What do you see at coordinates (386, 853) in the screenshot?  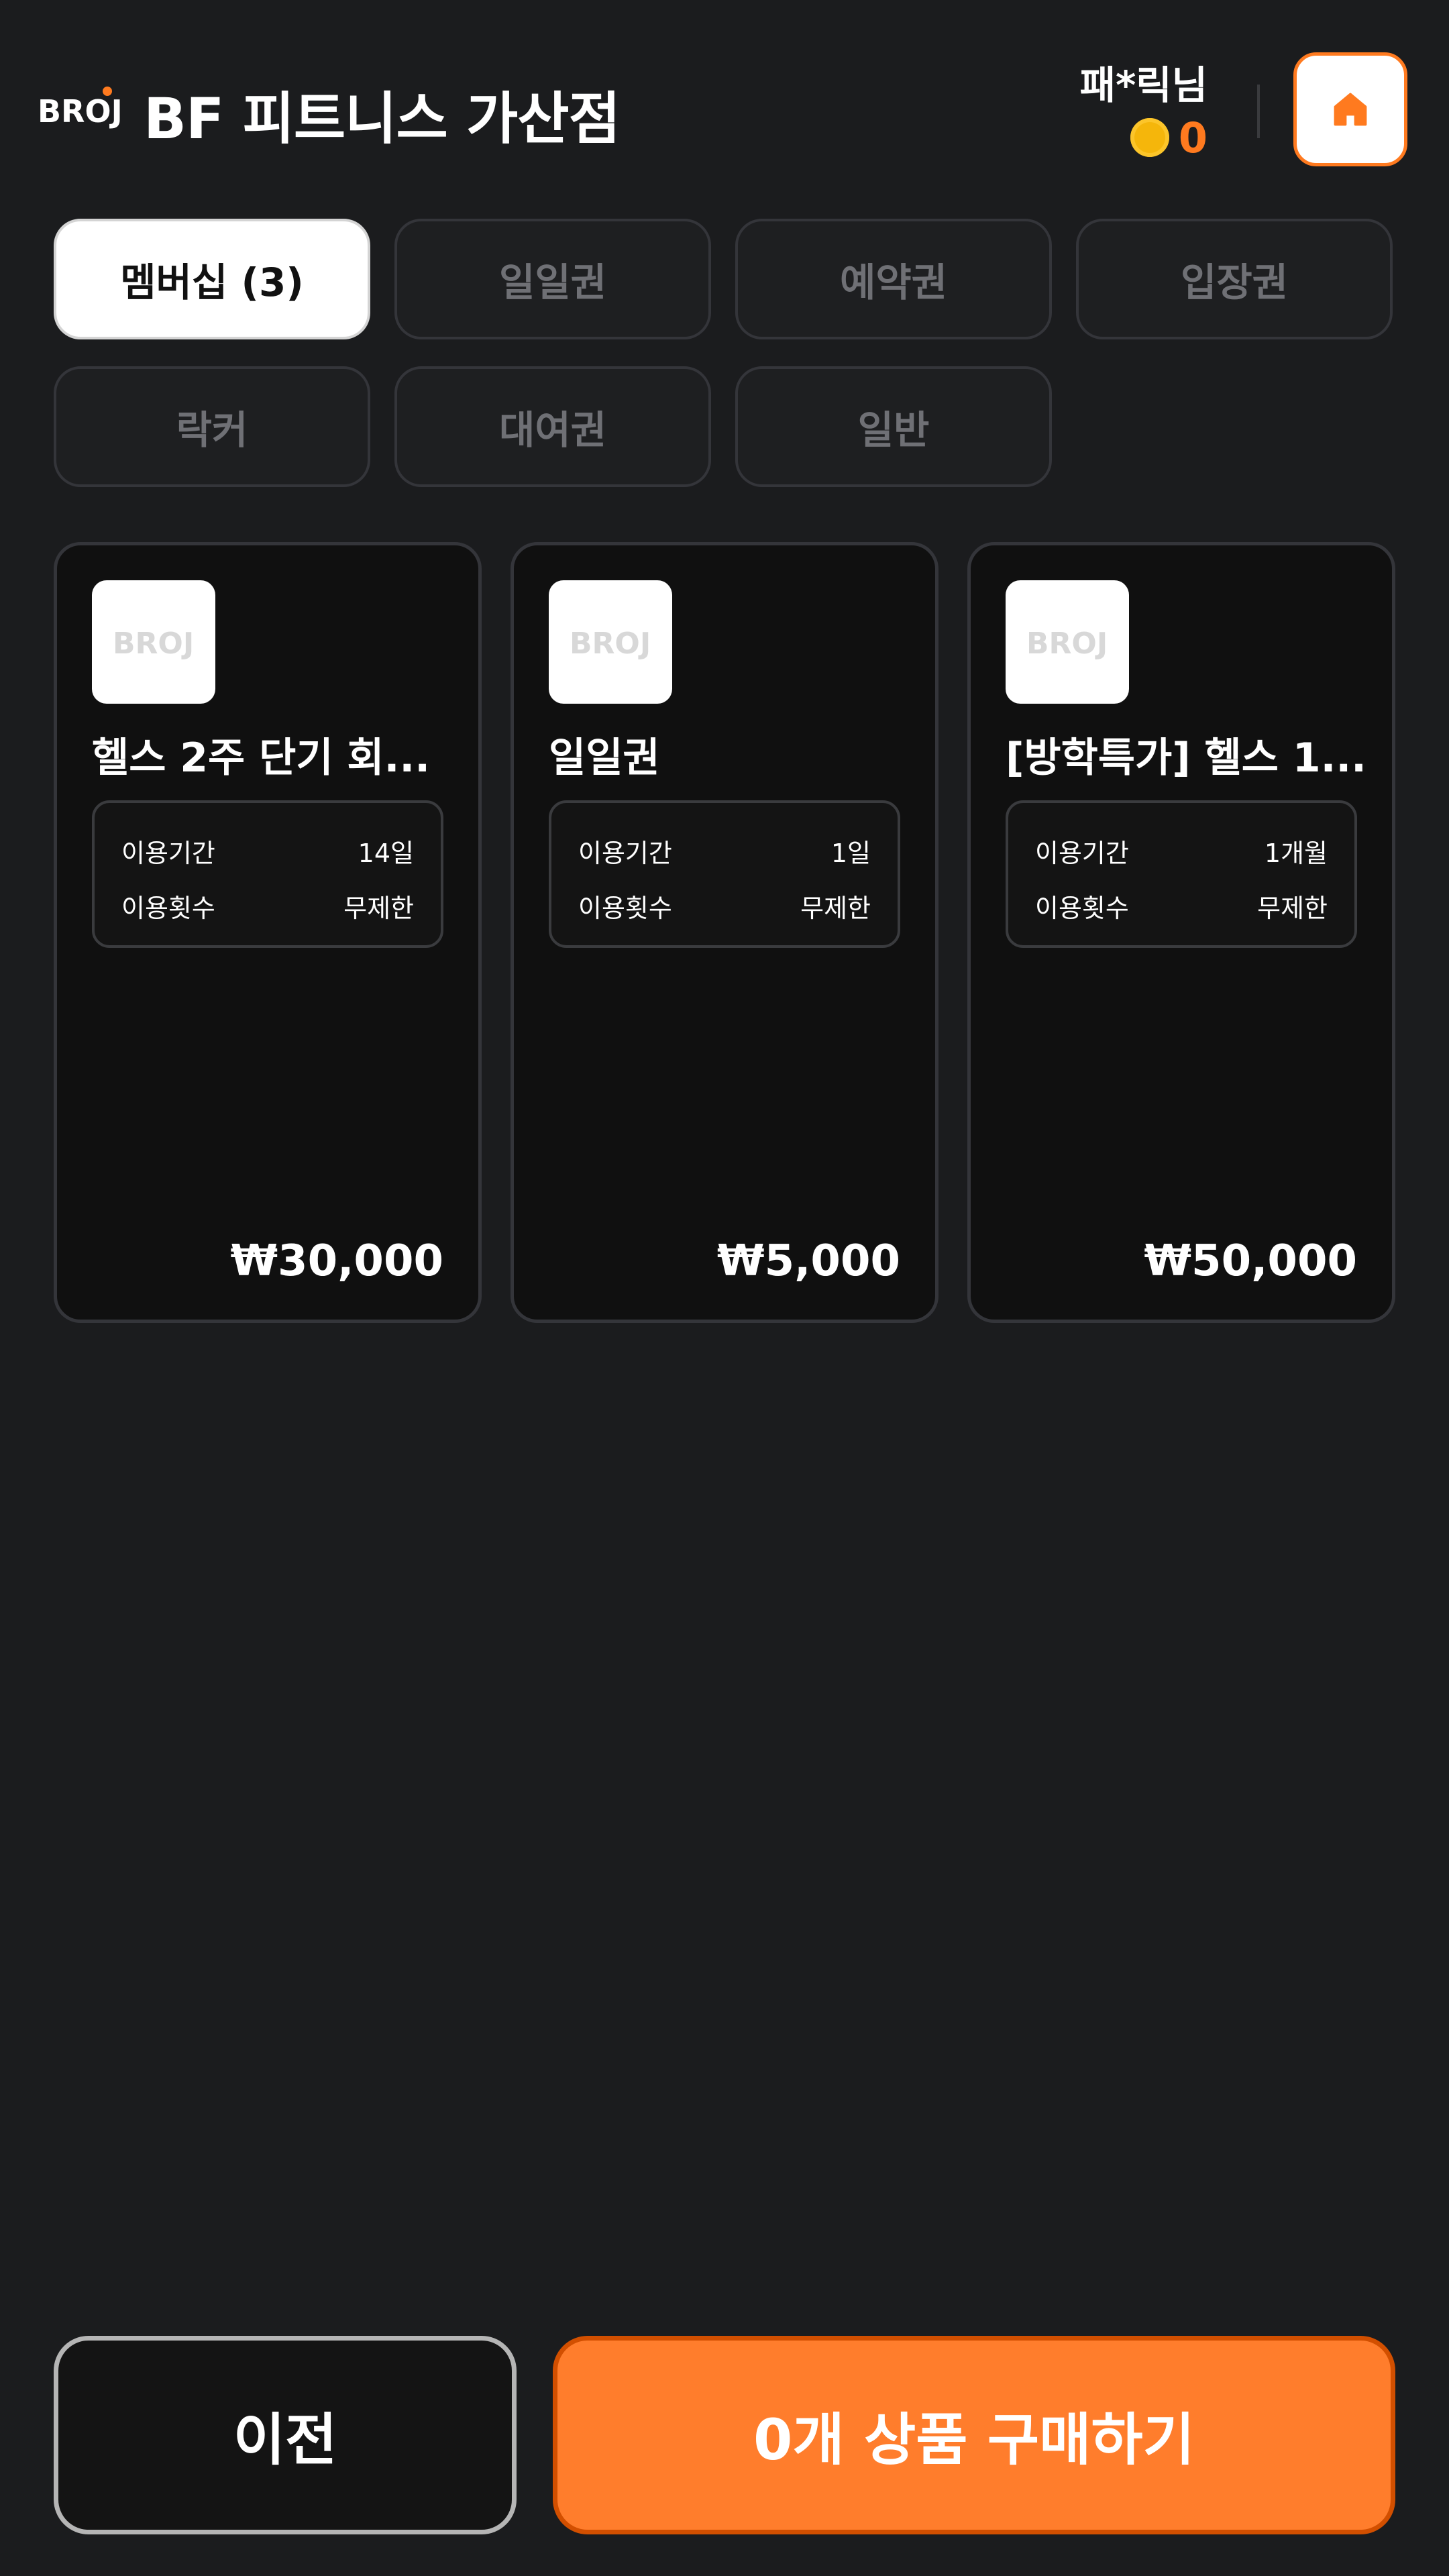 I see `period-value: 14일` at bounding box center [386, 853].